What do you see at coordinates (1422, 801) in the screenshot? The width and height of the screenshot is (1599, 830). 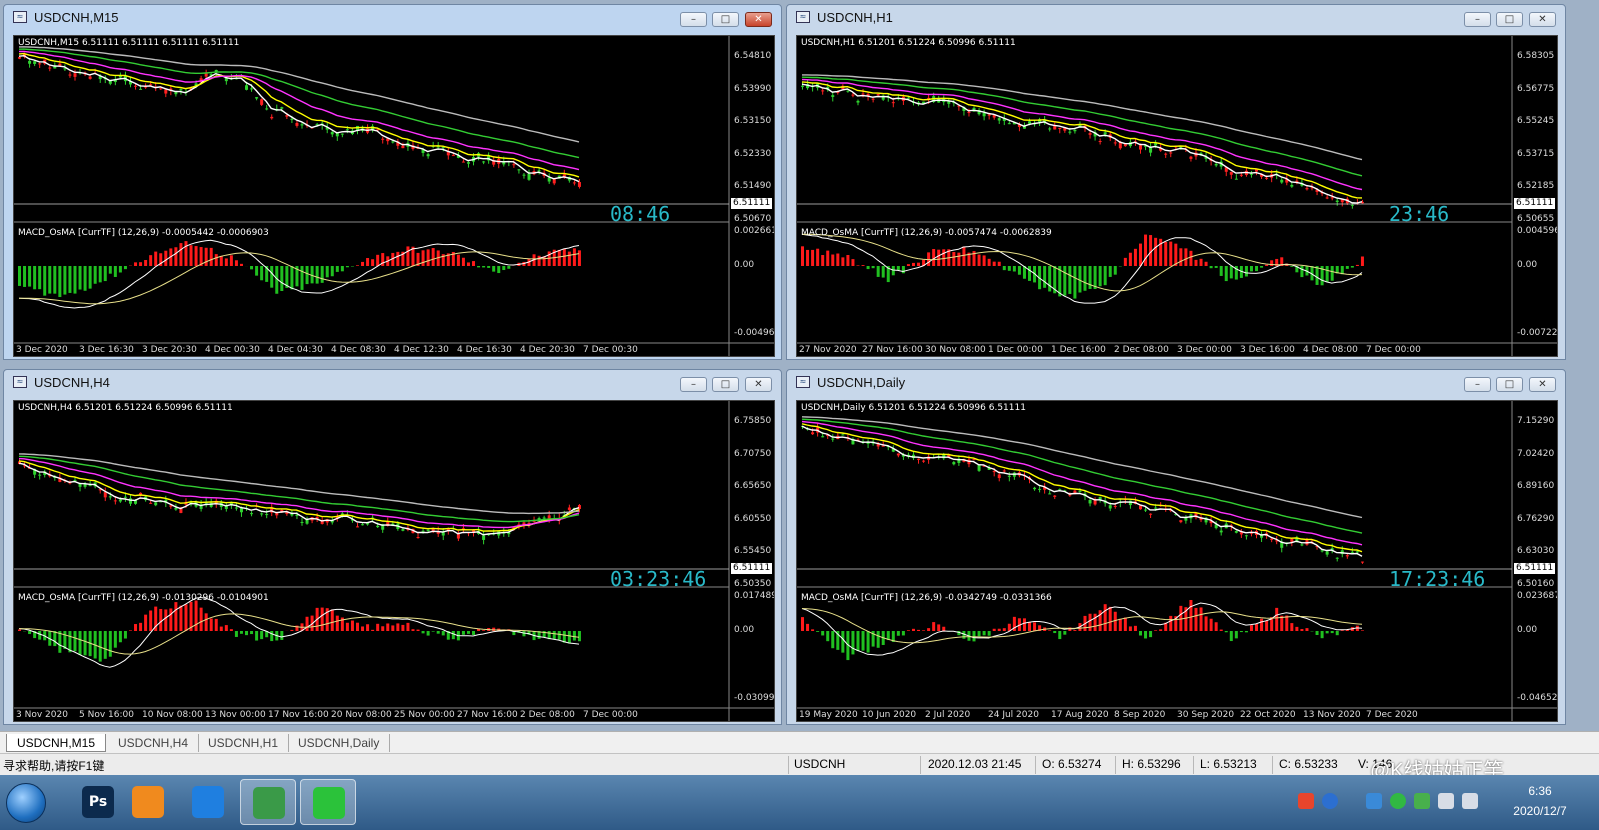 I see `tray-check-icon` at bounding box center [1422, 801].